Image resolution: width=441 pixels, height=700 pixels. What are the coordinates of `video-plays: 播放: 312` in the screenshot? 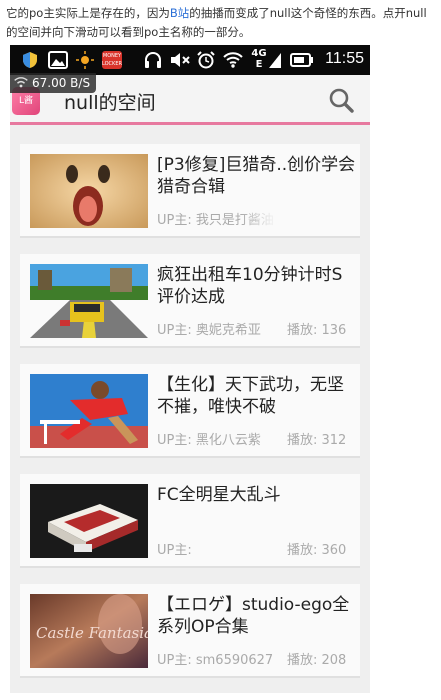 It's located at (317, 440).